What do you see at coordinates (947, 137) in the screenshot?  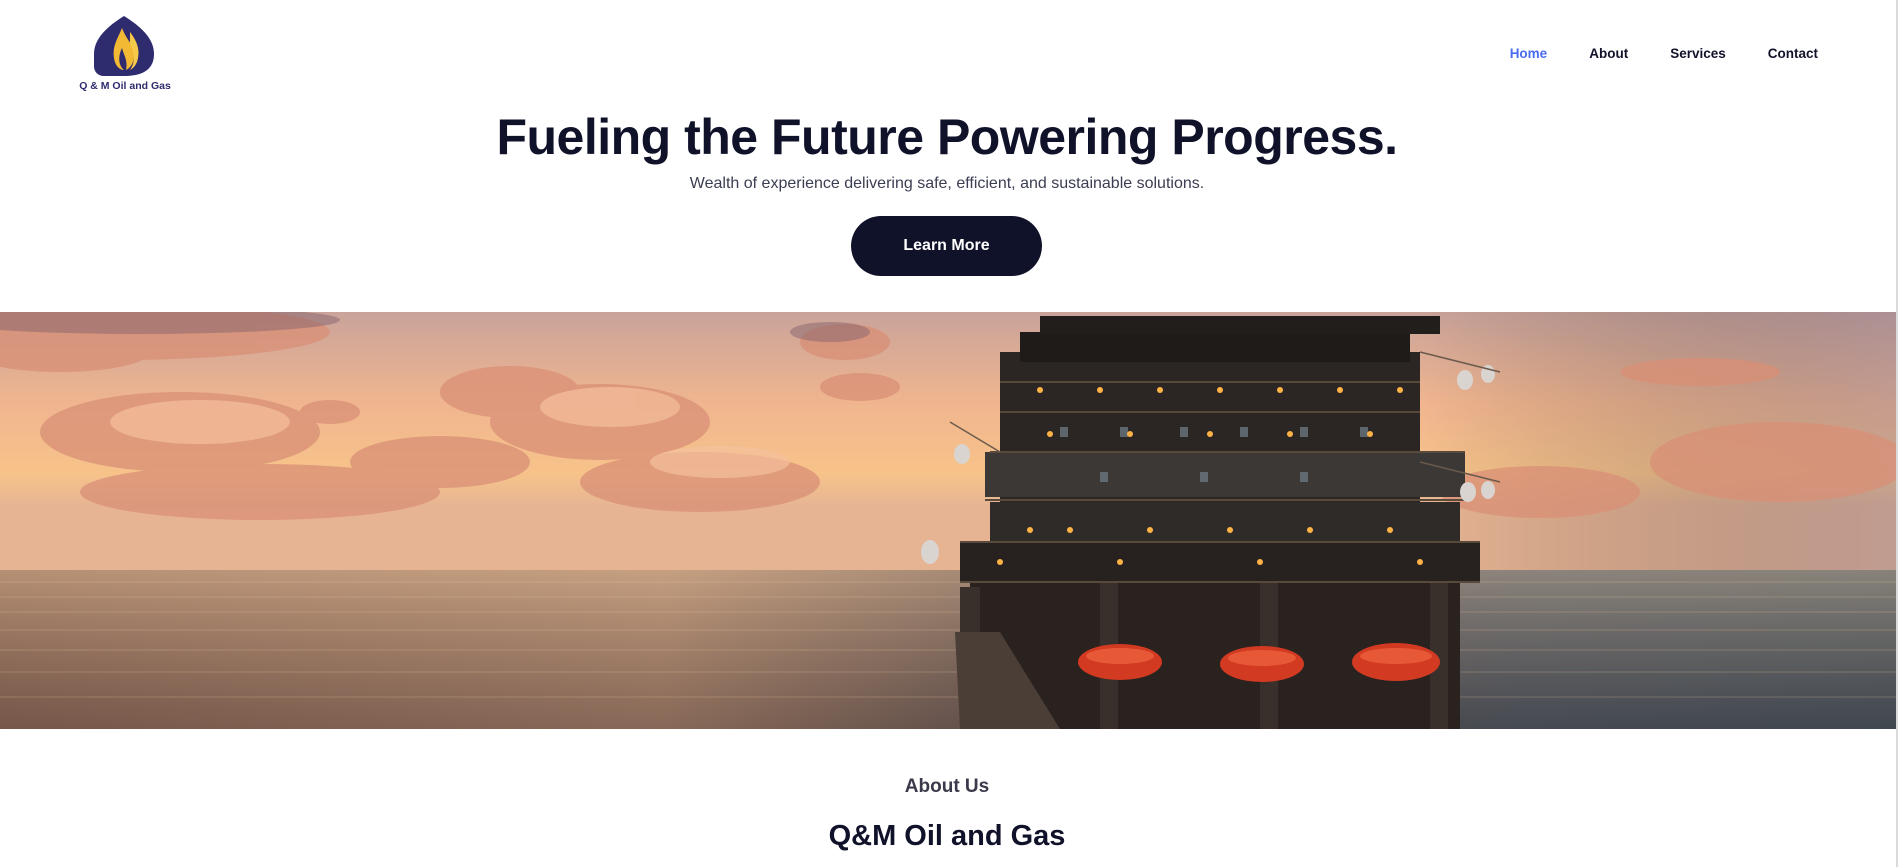 I see `hero-title: Fueling the Future Powering Progress.` at bounding box center [947, 137].